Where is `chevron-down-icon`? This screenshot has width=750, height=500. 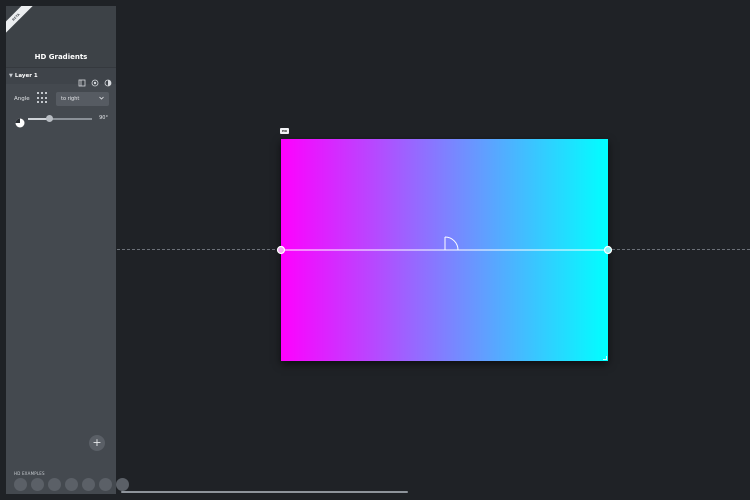 chevron-down-icon is located at coordinates (101, 99).